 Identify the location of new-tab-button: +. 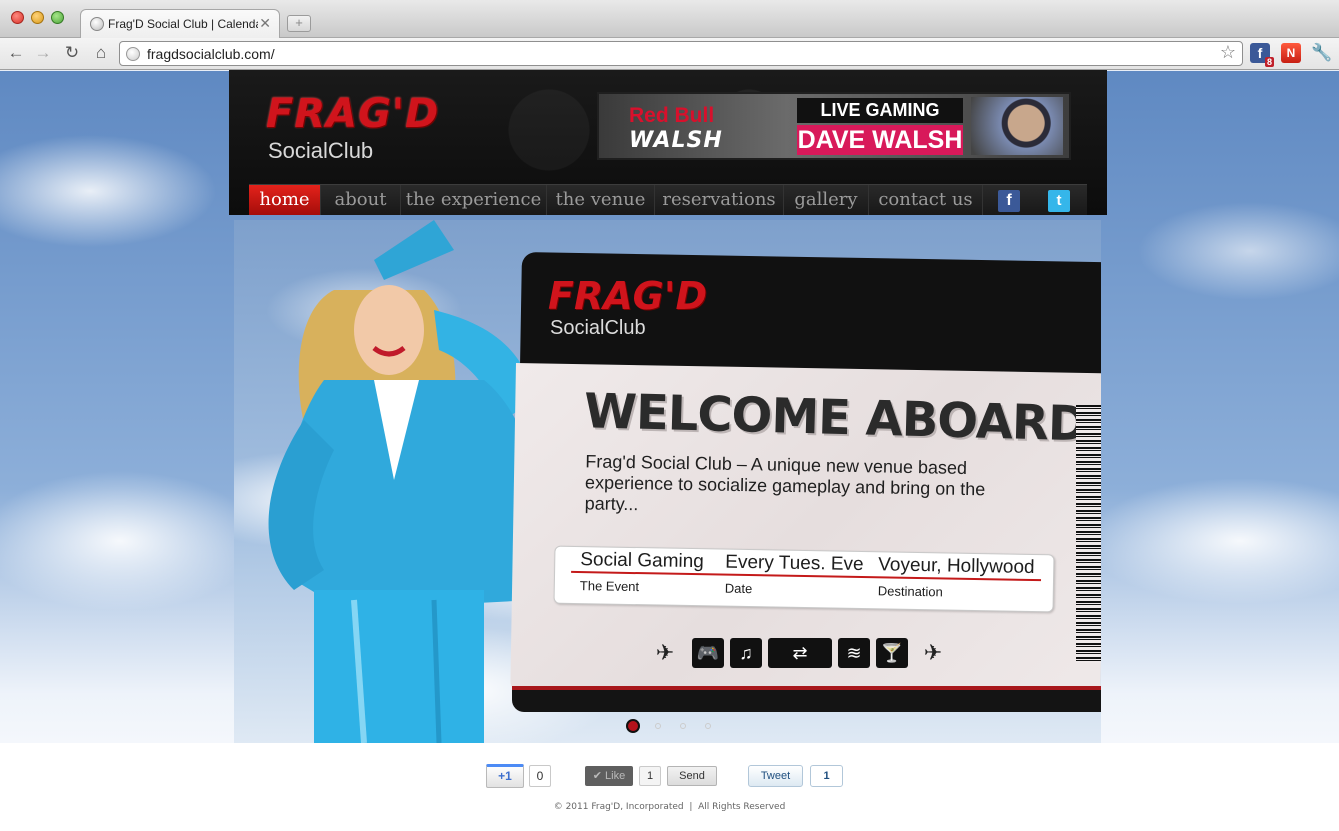
(299, 23).